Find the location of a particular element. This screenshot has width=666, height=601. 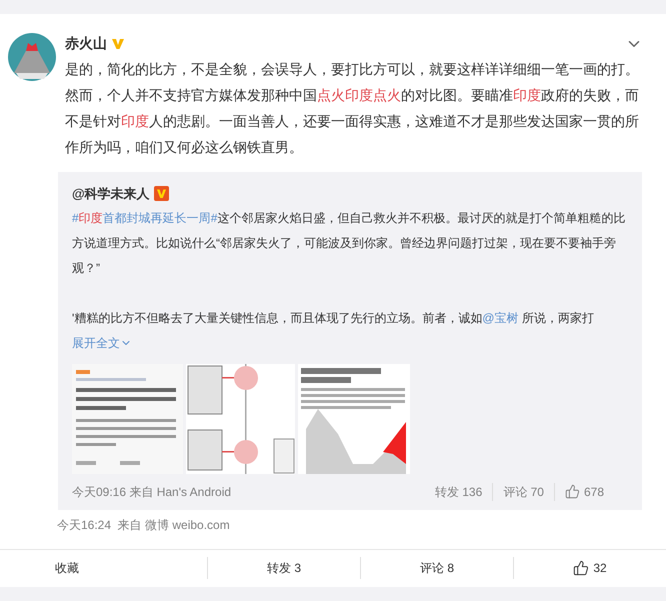

post-text: 是的，简化的比方，不是全貌，会误导人，要打比方可以，就要这样详详细细一笔一画的打。然而，个人并不支持官方媒体发那种中国点火印度点火的对比图。要瞄准印度政府的失败，而不是针对印度人的悲剧。一面当善人，还要一面得实惠，这难道不才是那些发达国家一贯的所作所为吗，咱们又何必这么钢铁直男。 is located at coordinates (352, 108).